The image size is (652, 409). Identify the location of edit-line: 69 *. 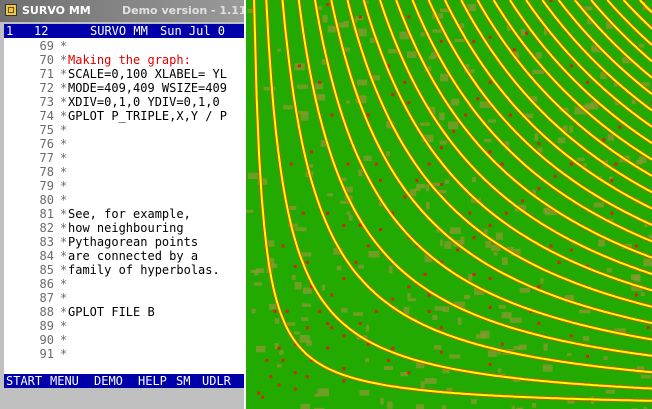
(124, 46).